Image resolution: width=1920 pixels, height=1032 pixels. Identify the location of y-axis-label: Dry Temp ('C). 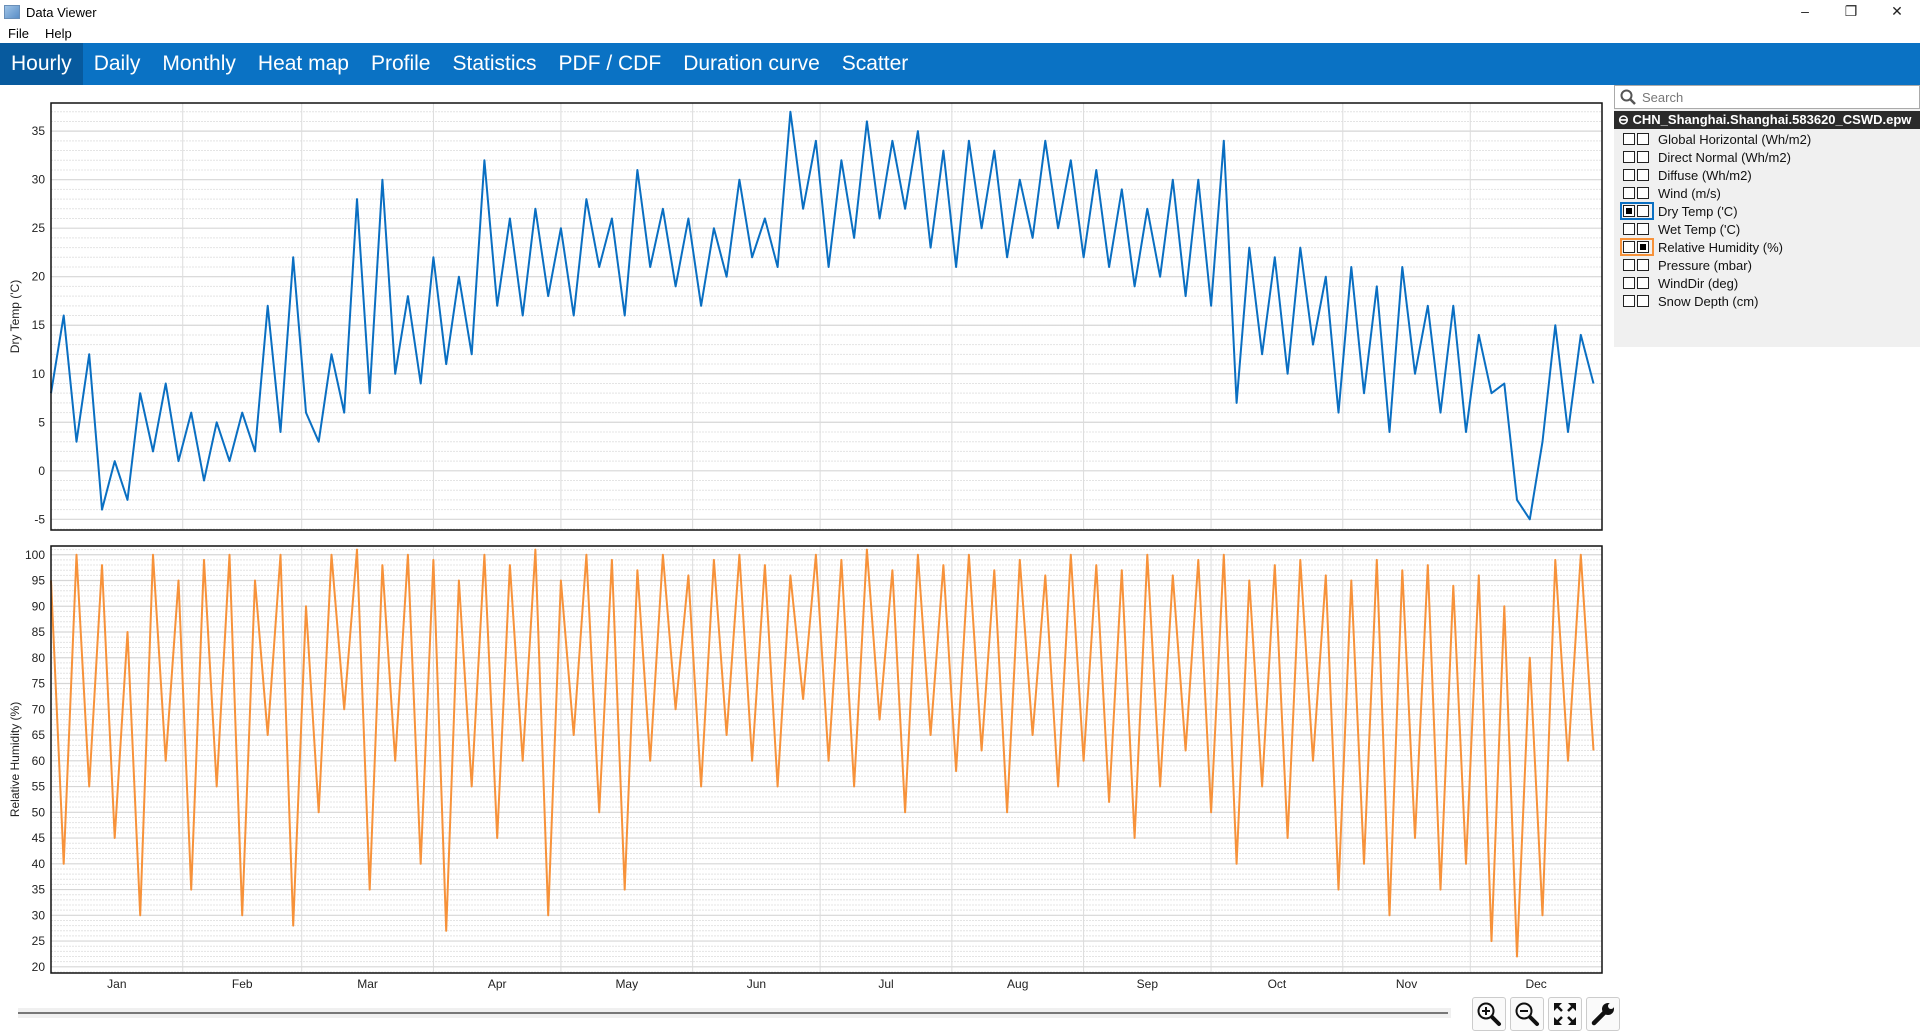
(15, 316).